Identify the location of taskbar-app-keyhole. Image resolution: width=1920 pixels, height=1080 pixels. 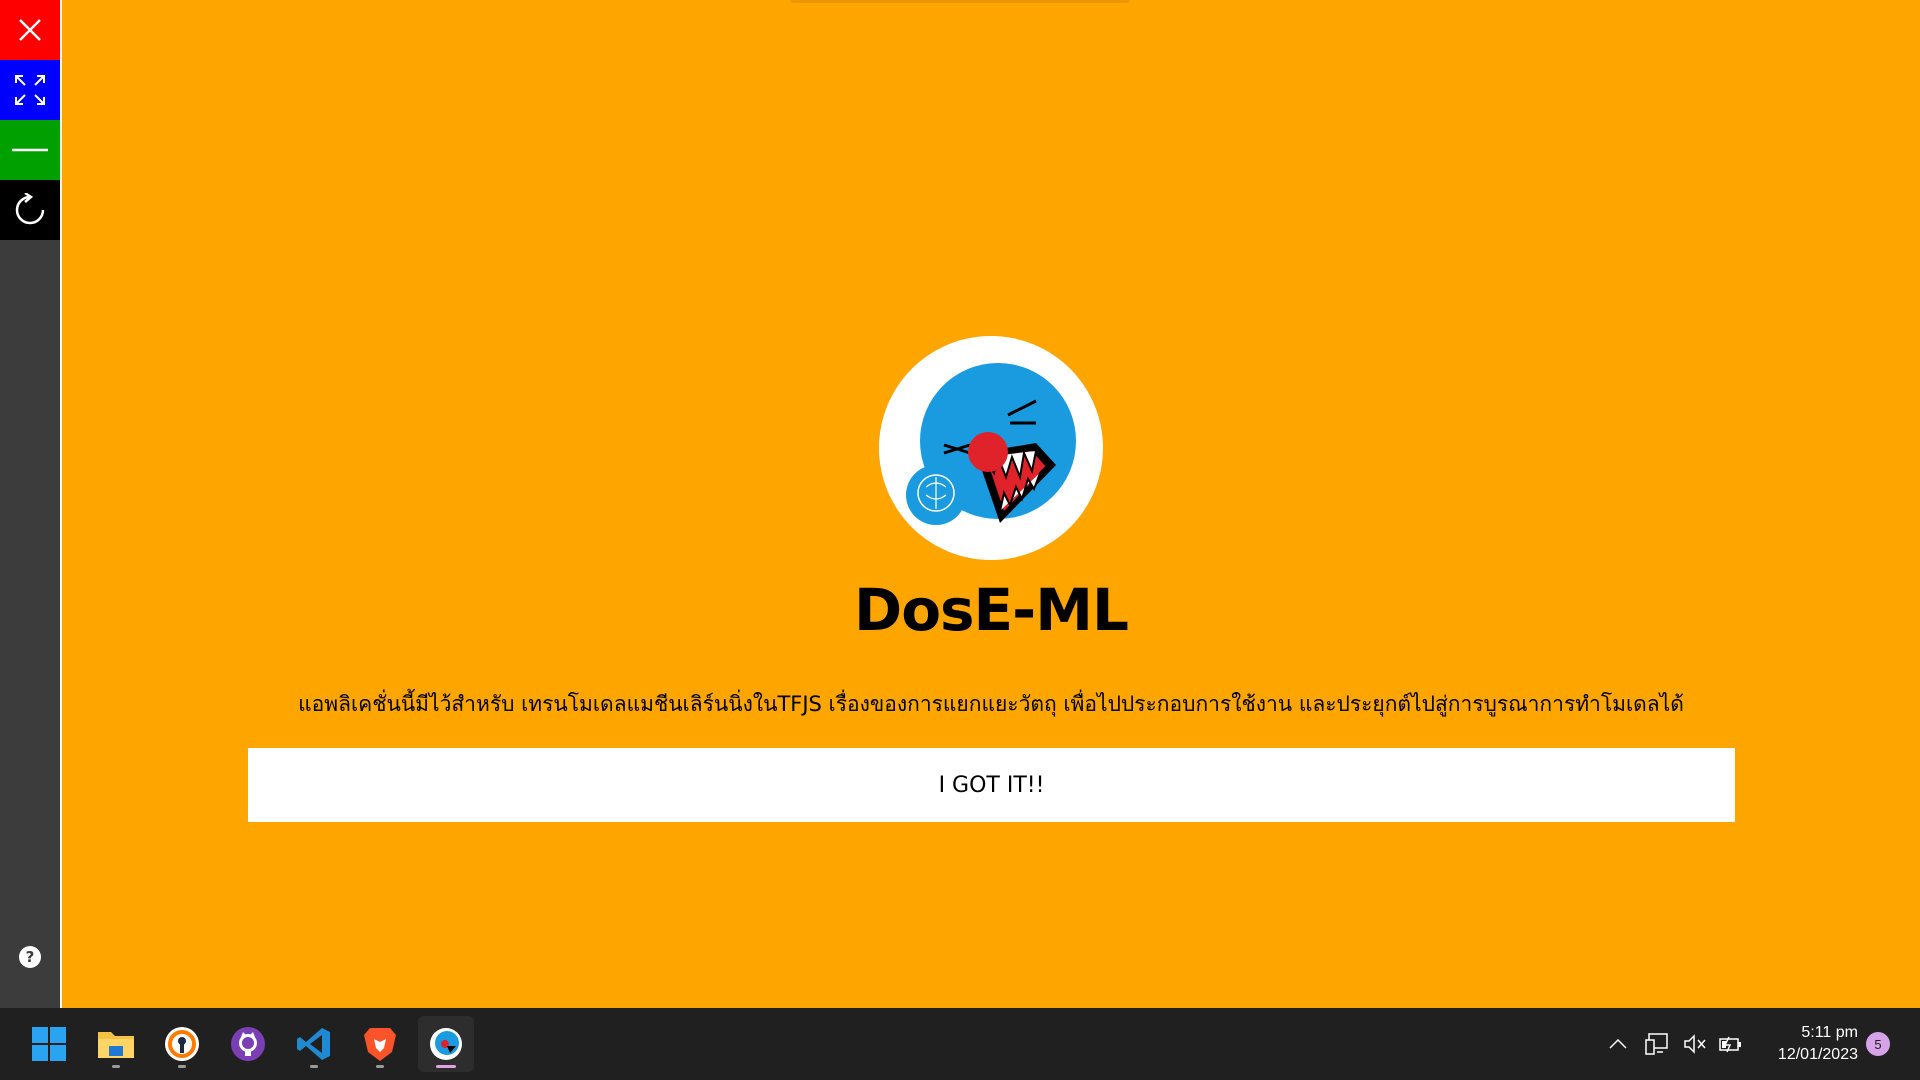
(182, 1044).